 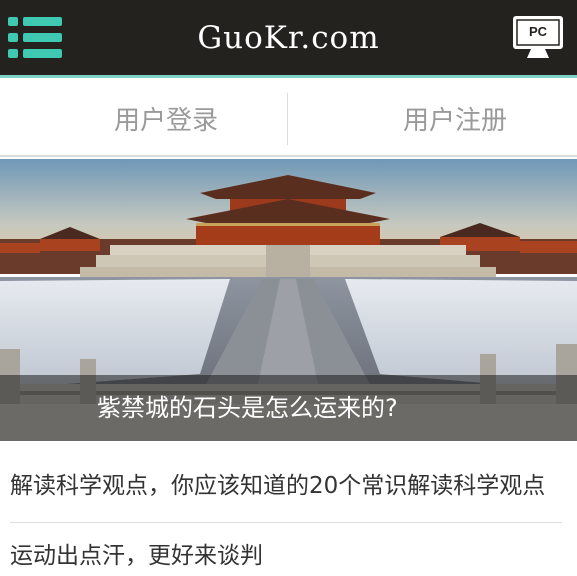 I want to click on site-title: GuoKr.com, so click(x=288, y=38).